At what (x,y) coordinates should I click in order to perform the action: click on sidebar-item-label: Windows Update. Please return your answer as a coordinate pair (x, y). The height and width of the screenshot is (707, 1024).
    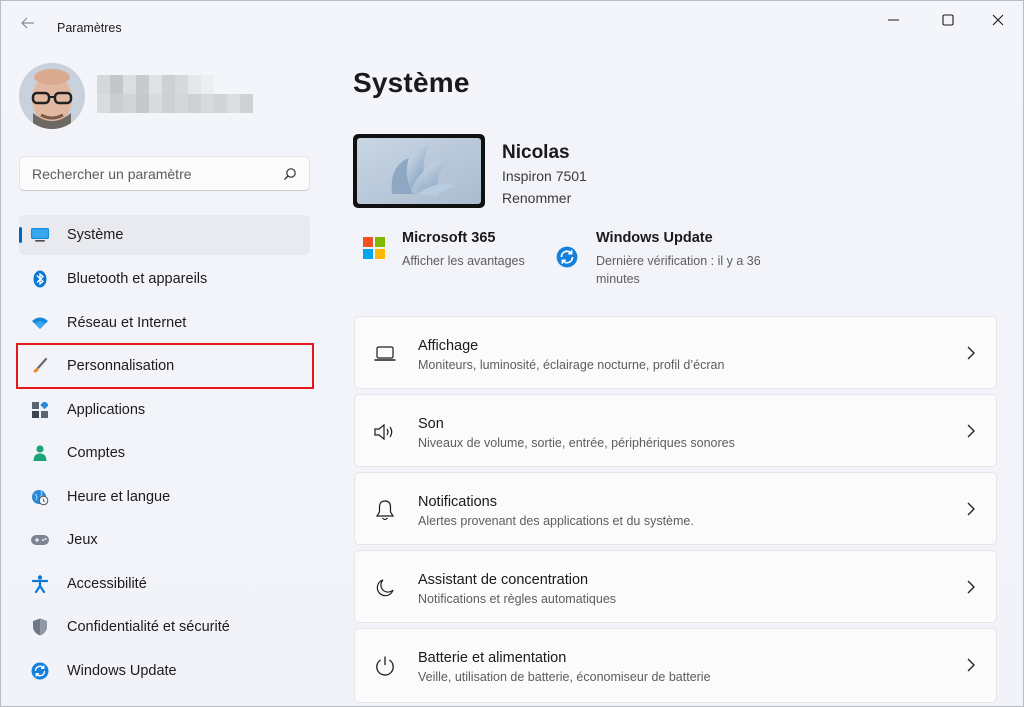
    Looking at the image, I should click on (122, 671).